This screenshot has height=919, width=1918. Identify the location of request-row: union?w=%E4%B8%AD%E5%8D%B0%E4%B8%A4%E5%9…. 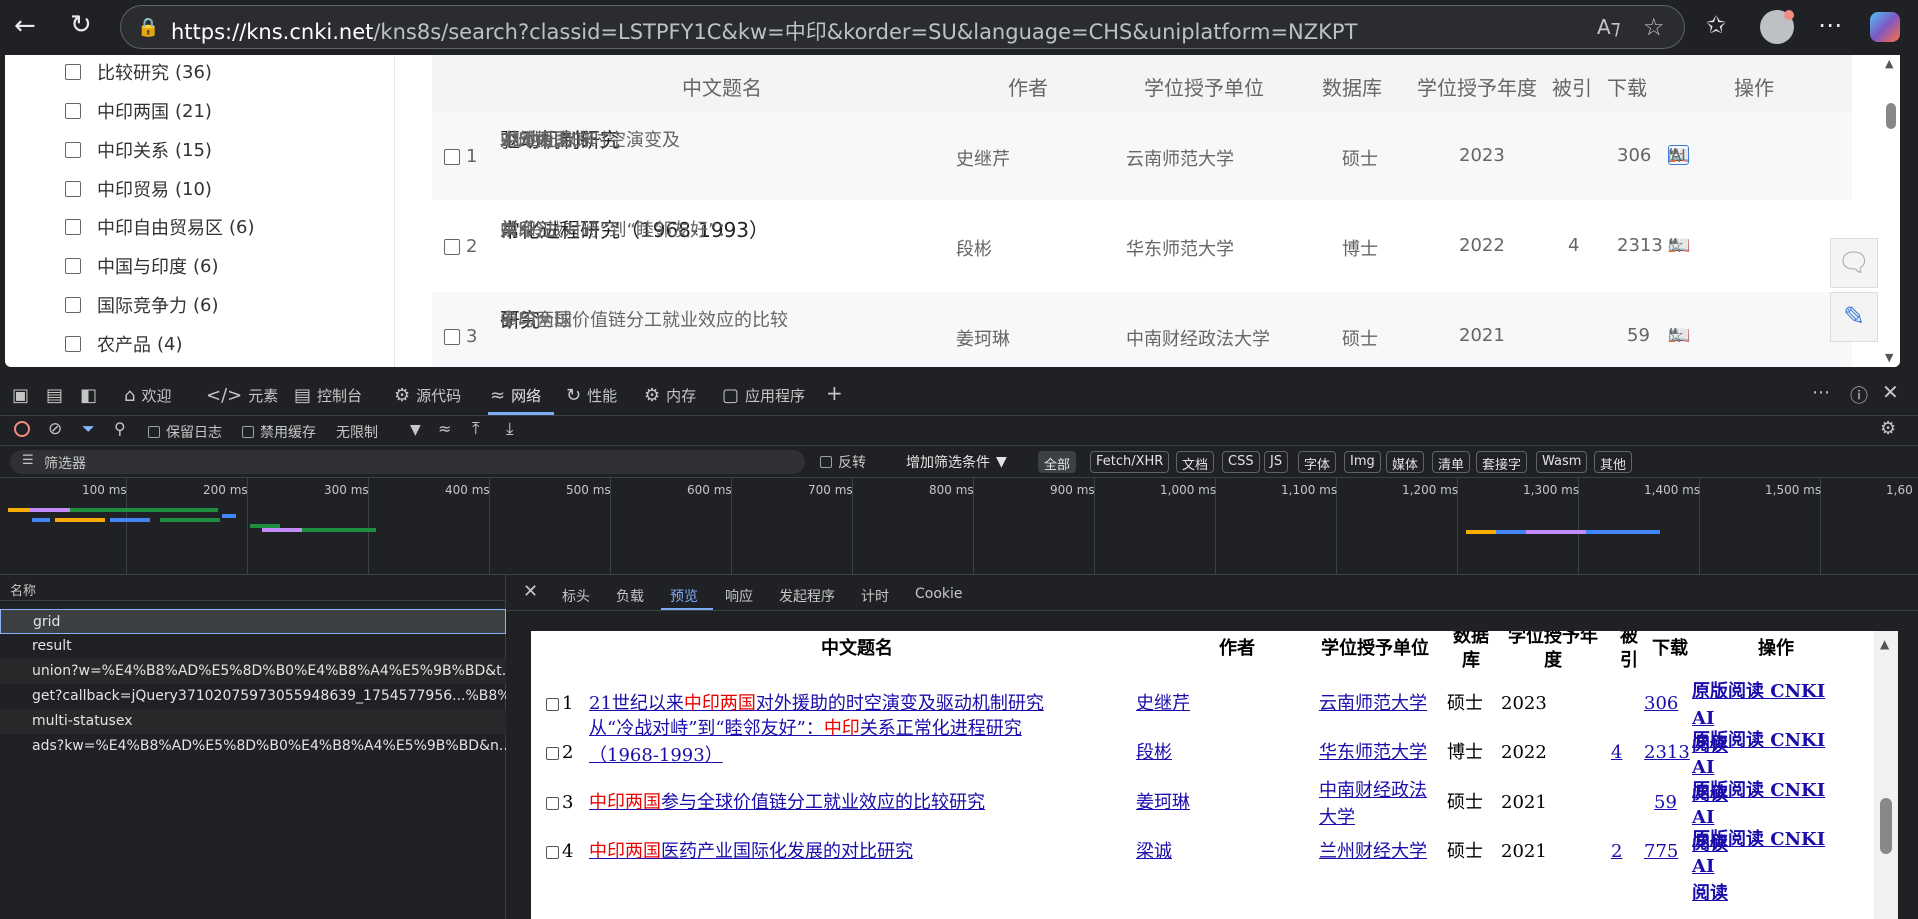
(253, 671).